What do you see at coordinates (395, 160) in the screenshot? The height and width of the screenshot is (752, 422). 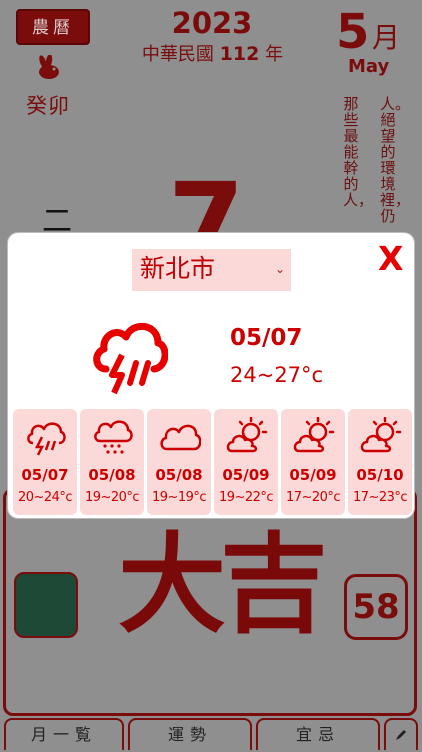 I see `daily-quote-column-1: 人。絕望的環境裡，仍` at bounding box center [395, 160].